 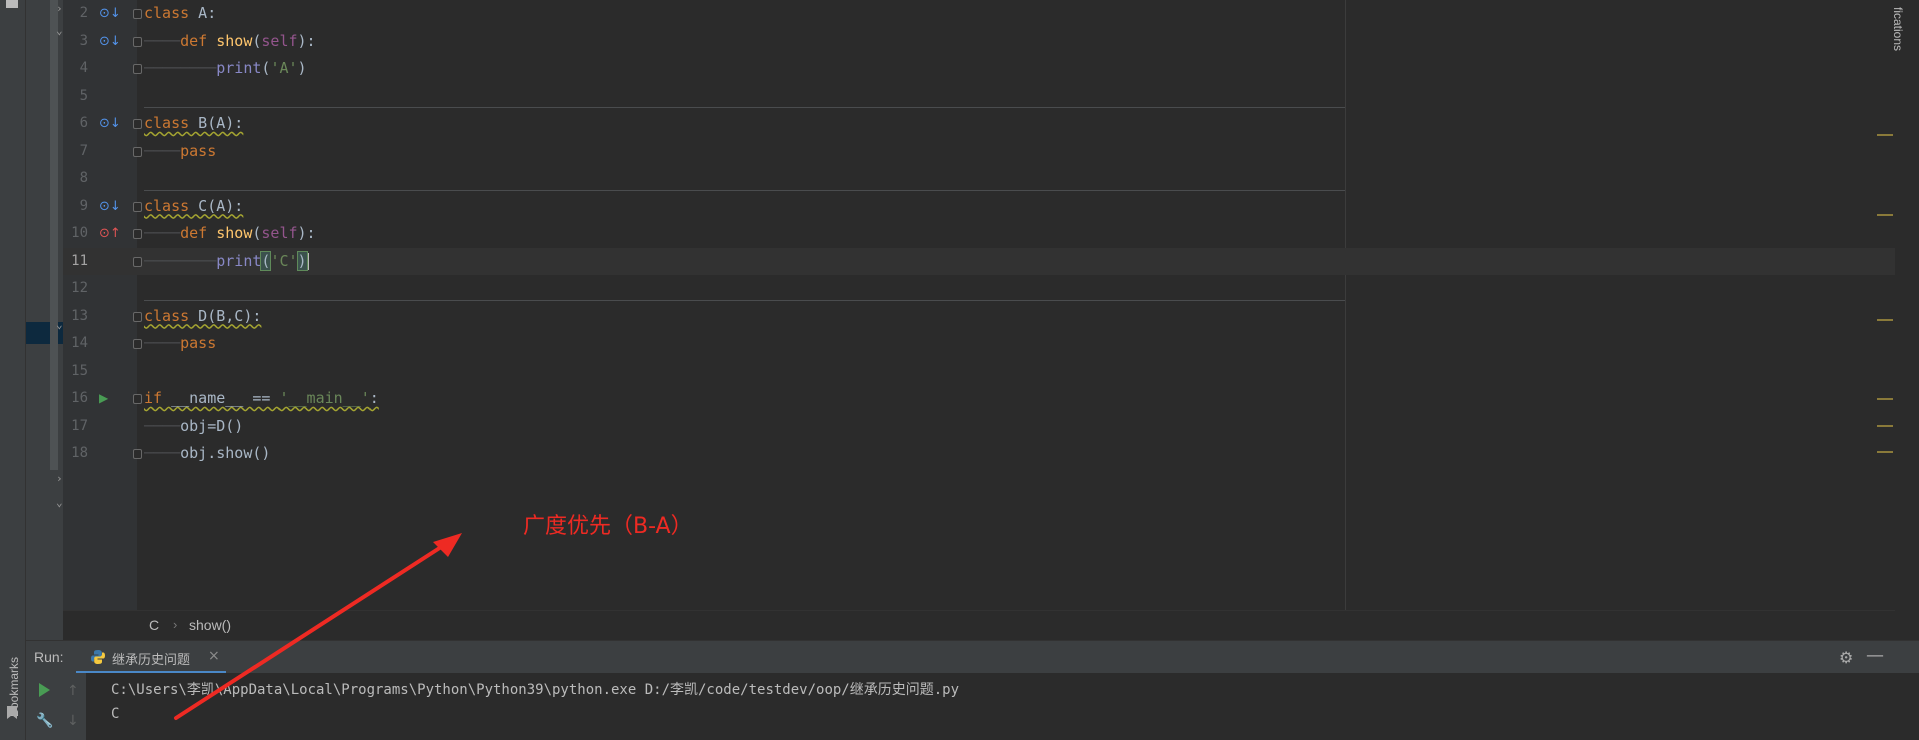 What do you see at coordinates (979, 234) in the screenshot?
I see `code-line: 10 ⊙↑ ────def show(self):` at bounding box center [979, 234].